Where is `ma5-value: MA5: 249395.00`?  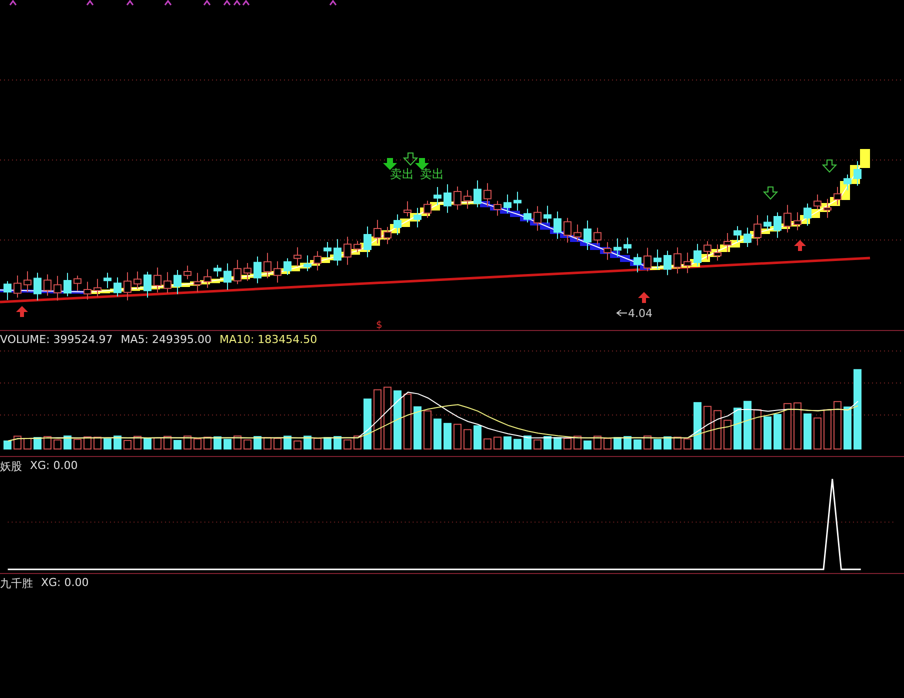
ma5-value: MA5: 249395.00 is located at coordinates (166, 340).